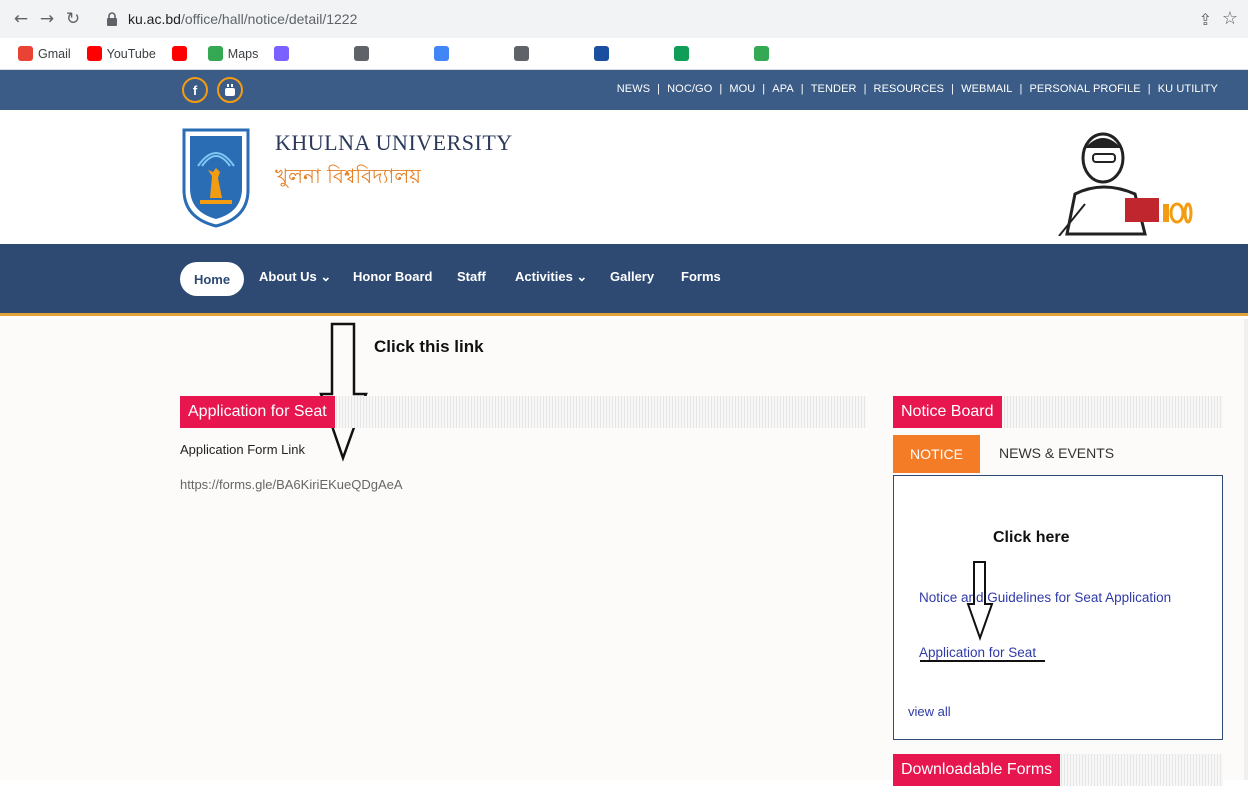 This screenshot has height=786, width=1248. What do you see at coordinates (242, 449) in the screenshot?
I see `form-label: Application Form Link` at bounding box center [242, 449].